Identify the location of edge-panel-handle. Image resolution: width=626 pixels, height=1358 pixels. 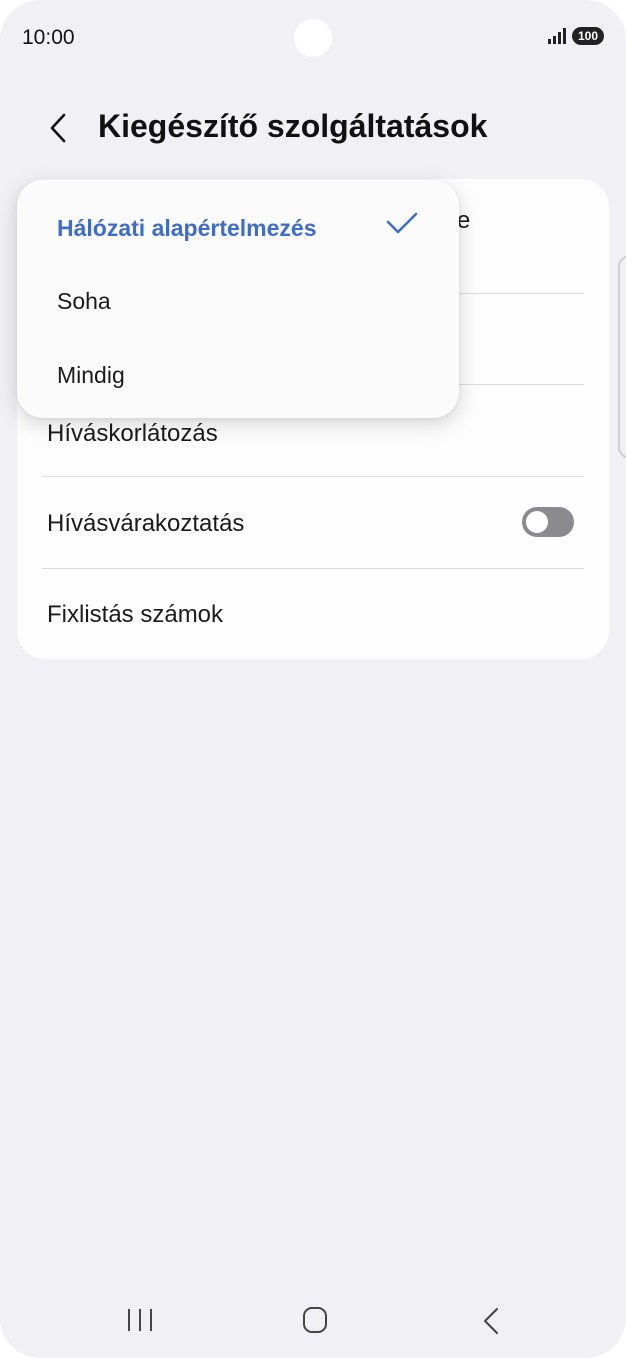
(622, 357).